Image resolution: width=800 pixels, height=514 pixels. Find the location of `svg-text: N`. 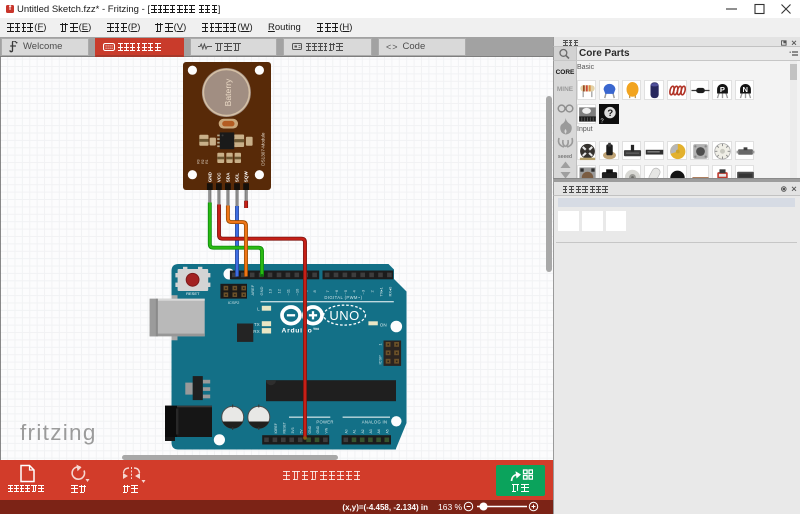

svg-text: N is located at coordinates (744, 89).